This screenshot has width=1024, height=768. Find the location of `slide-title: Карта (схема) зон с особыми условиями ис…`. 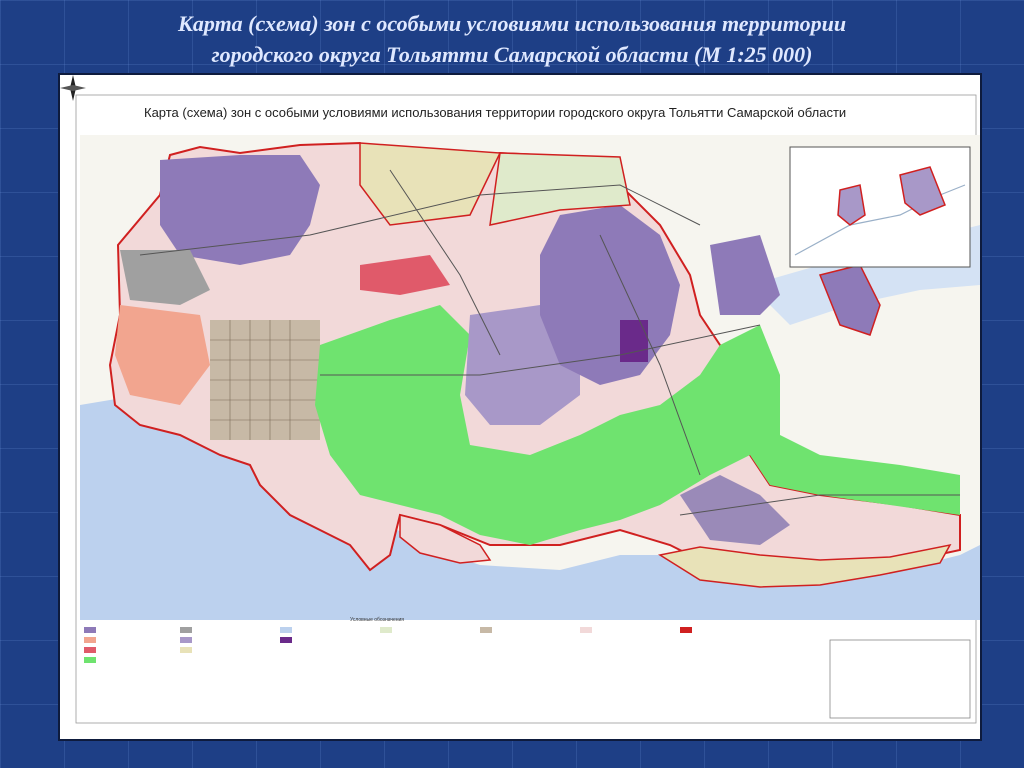

slide-title: Карта (схема) зон с особыми условиями ис… is located at coordinates (512, 39).